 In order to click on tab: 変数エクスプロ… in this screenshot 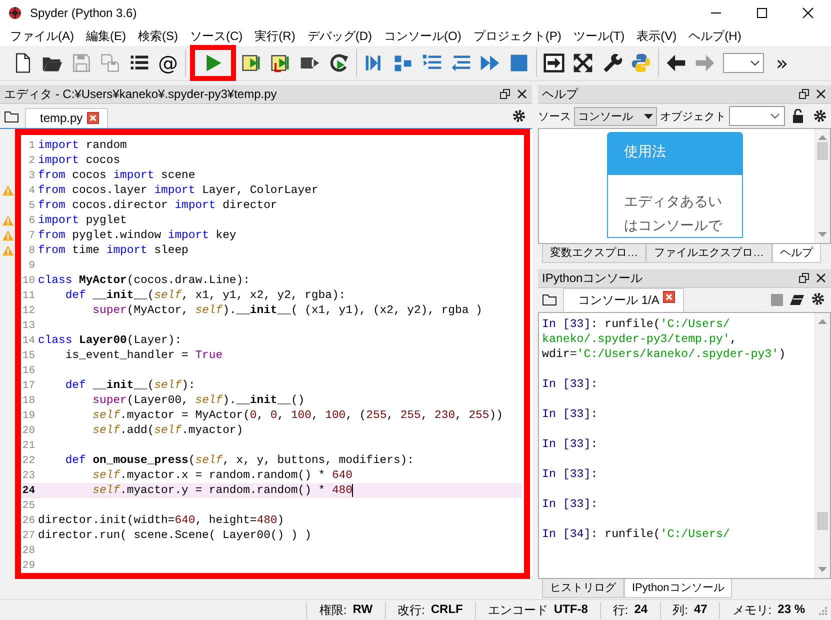, I will do `click(594, 253)`.